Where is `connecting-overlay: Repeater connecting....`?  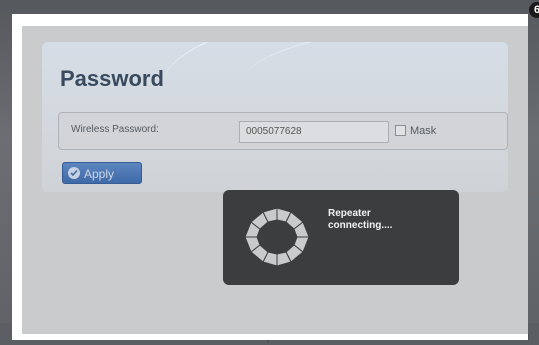 connecting-overlay: Repeater connecting.... is located at coordinates (341, 237).